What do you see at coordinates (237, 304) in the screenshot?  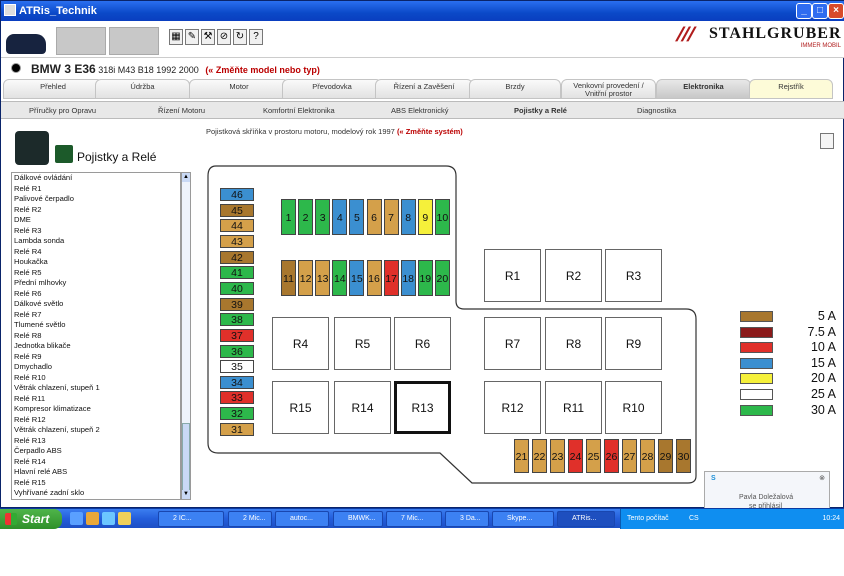 I see `fuse-39: 39` at bounding box center [237, 304].